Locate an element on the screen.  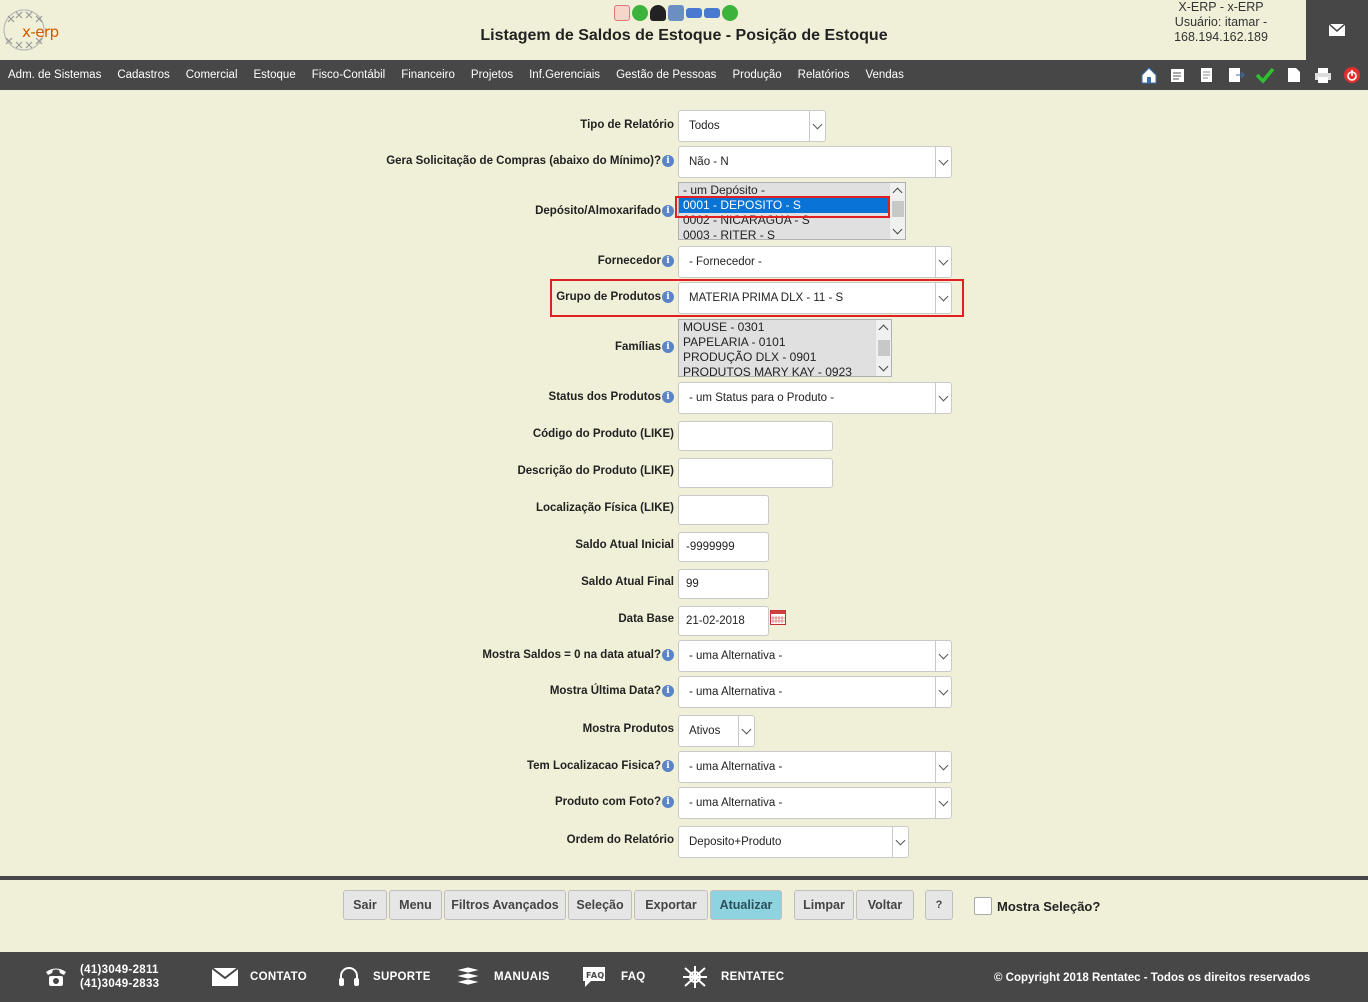
tipo-relatorio-select: Todos is located at coordinates (752, 126).